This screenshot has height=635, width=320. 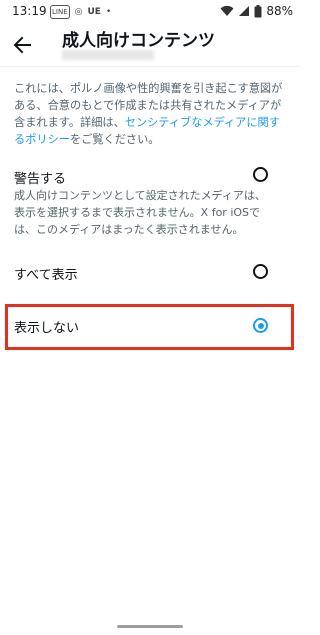 What do you see at coordinates (114, 139) in the screenshot?
I see `description-tail: をご覧ください。` at bounding box center [114, 139].